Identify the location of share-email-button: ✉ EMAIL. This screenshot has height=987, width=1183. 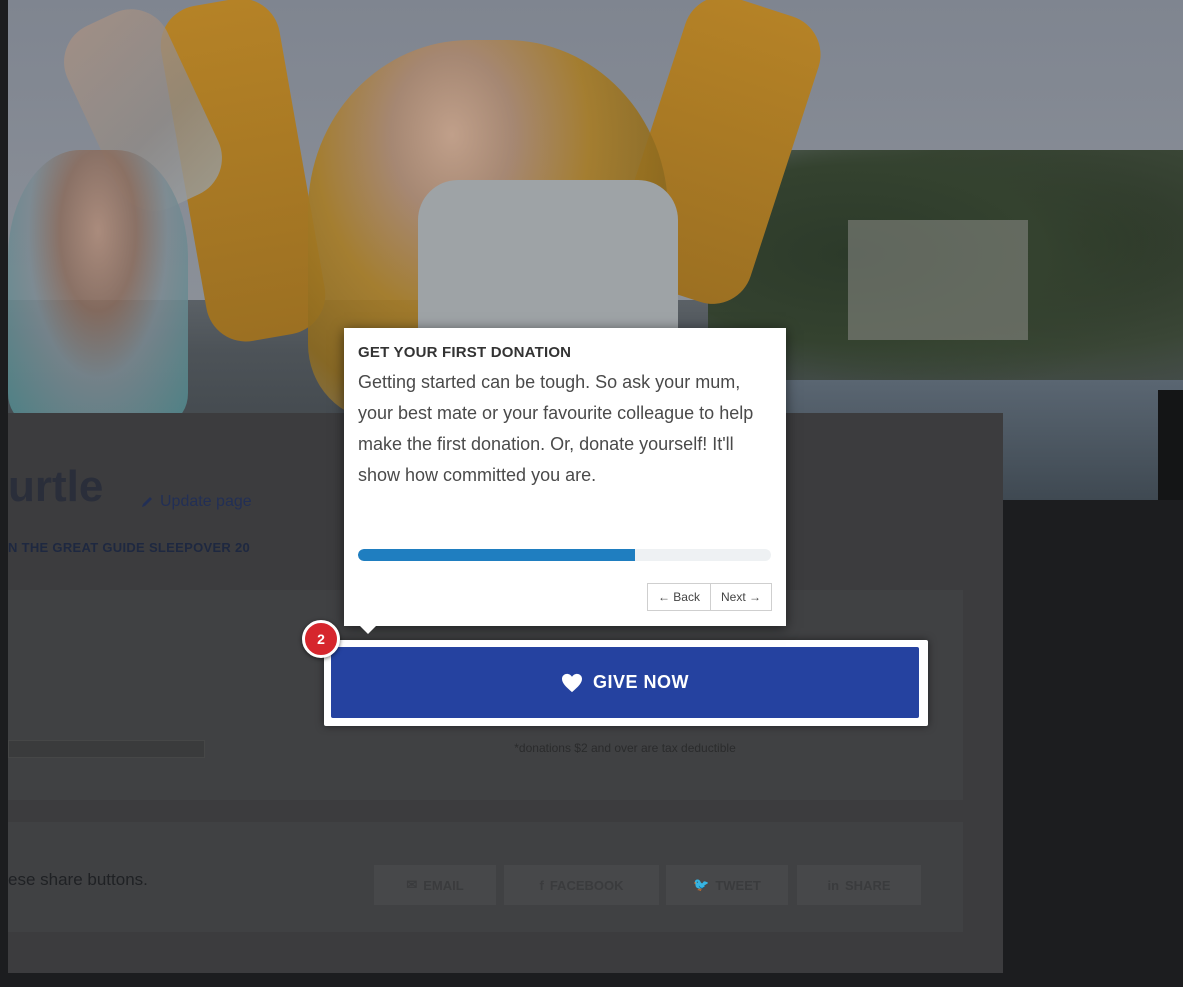
(435, 885).